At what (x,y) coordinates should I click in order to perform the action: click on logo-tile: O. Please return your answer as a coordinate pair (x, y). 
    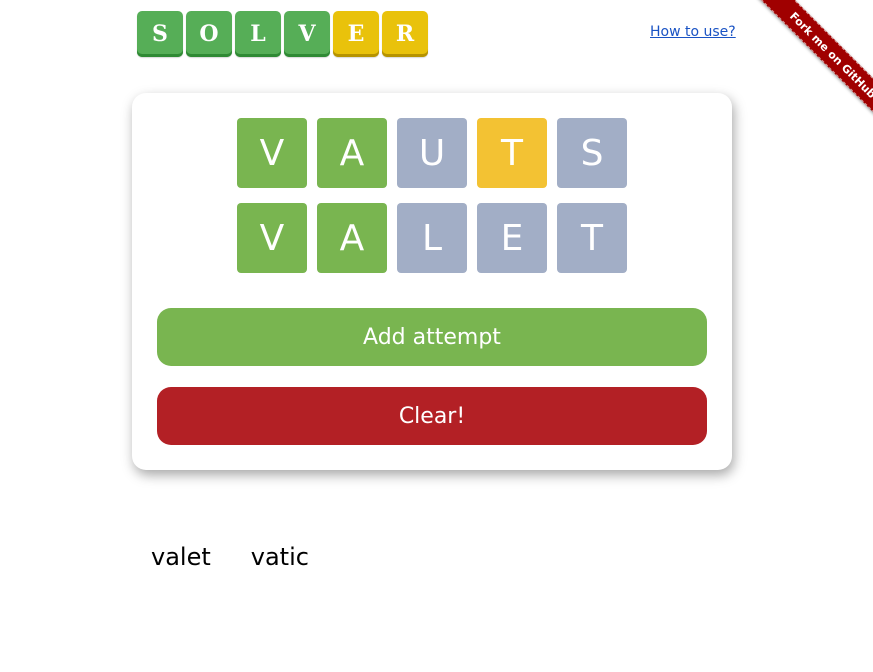
    Looking at the image, I should click on (209, 34).